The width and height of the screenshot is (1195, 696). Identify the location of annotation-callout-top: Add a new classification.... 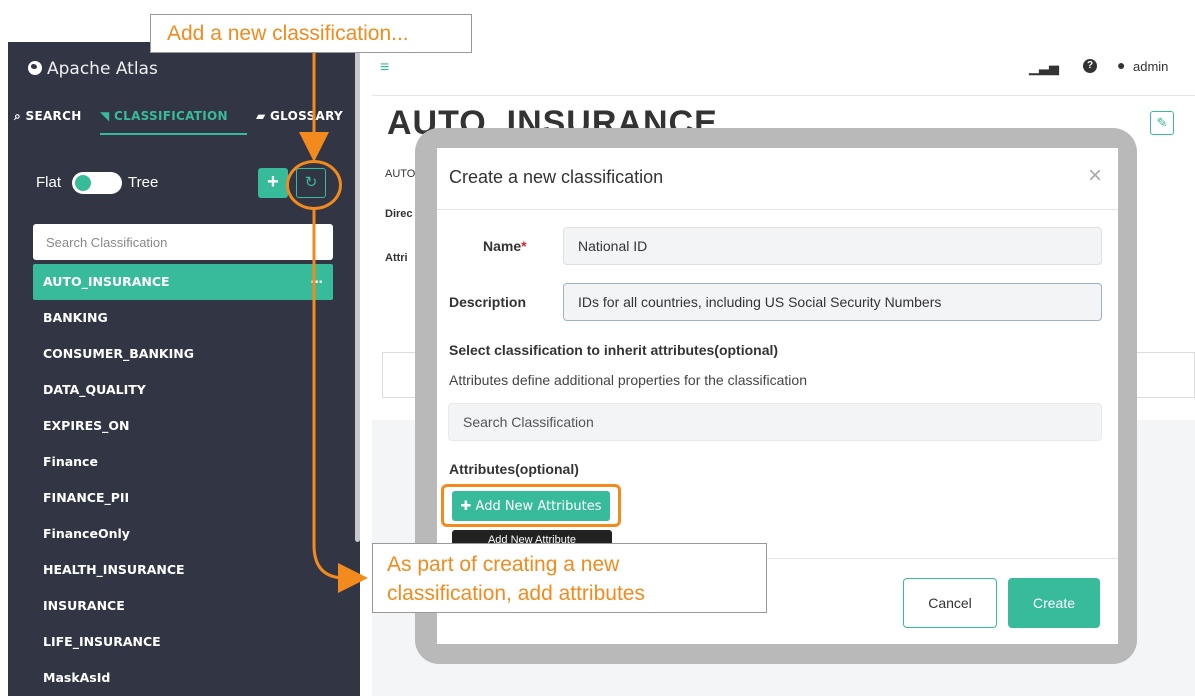
(311, 33).